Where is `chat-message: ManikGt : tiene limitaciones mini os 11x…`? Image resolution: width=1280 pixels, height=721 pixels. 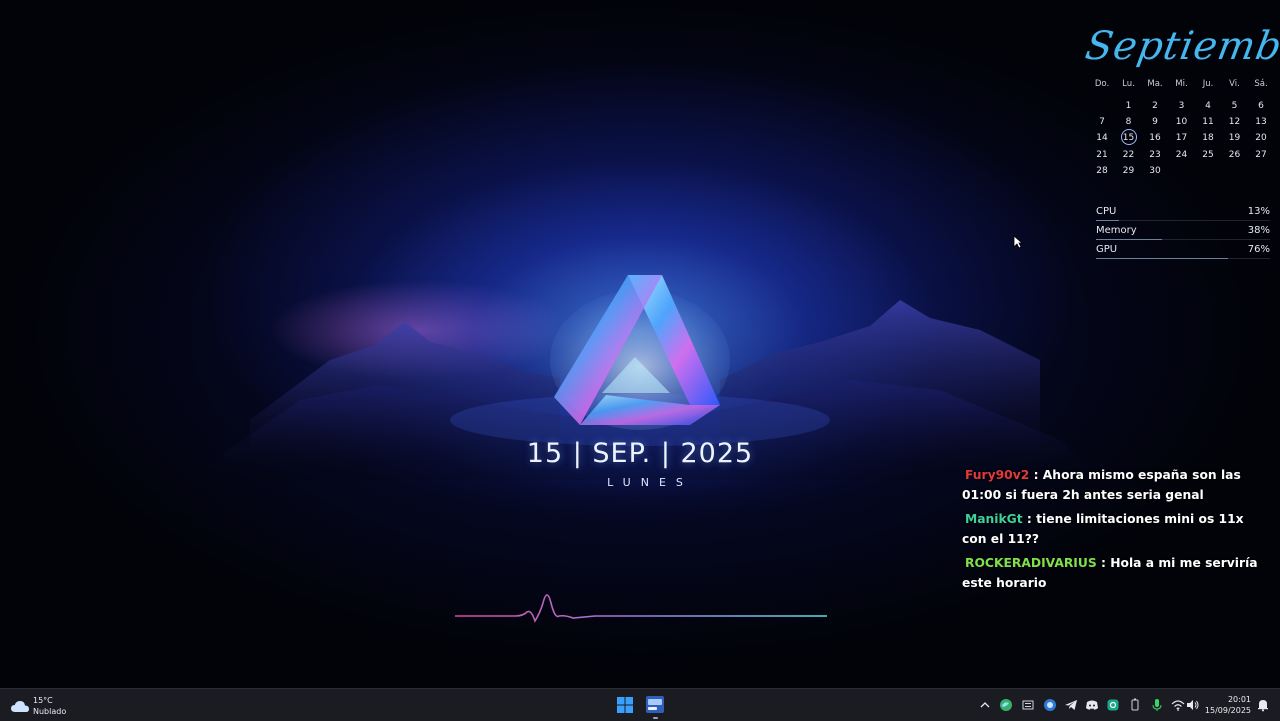 chat-message: ManikGt : tiene limitaciones mini os 11x… is located at coordinates (1112, 529).